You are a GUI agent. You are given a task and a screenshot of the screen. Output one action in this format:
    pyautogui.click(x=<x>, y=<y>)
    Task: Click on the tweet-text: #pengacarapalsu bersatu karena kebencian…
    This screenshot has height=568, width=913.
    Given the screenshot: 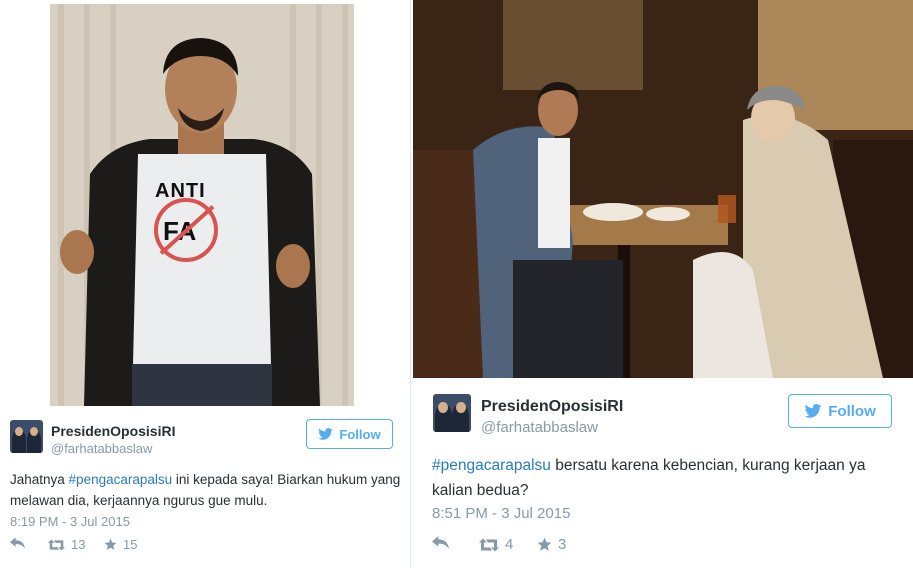 What is the action you would take?
    pyautogui.click(x=667, y=478)
    